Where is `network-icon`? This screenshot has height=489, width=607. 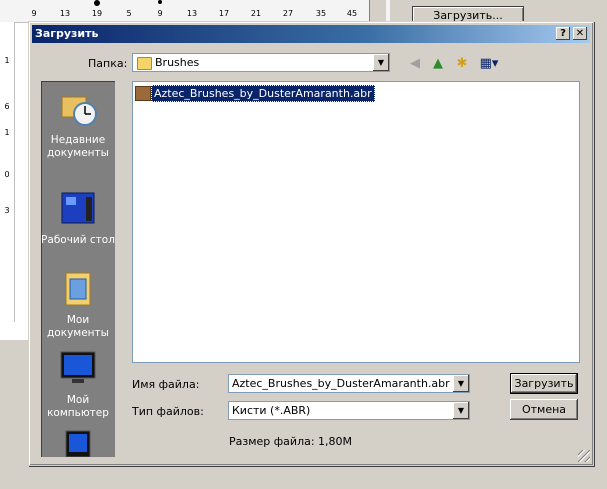
network-icon is located at coordinates (78, 443).